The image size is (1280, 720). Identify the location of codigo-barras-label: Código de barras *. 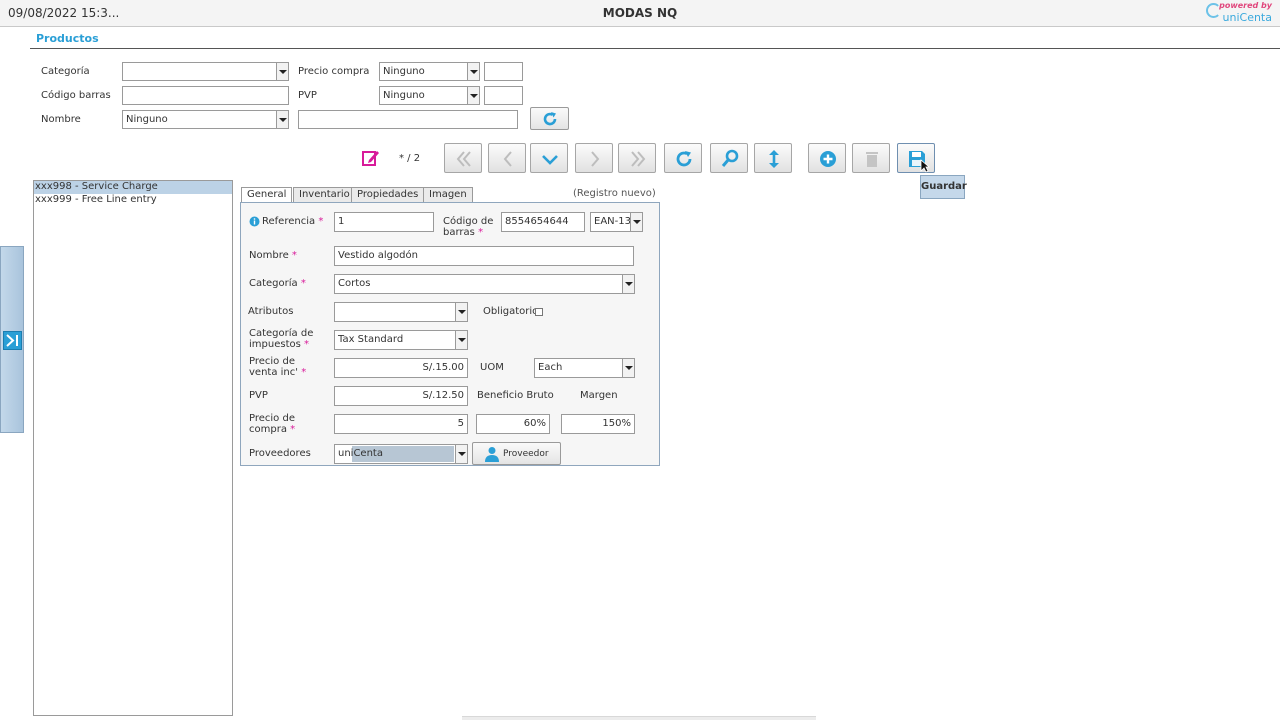
(468, 227).